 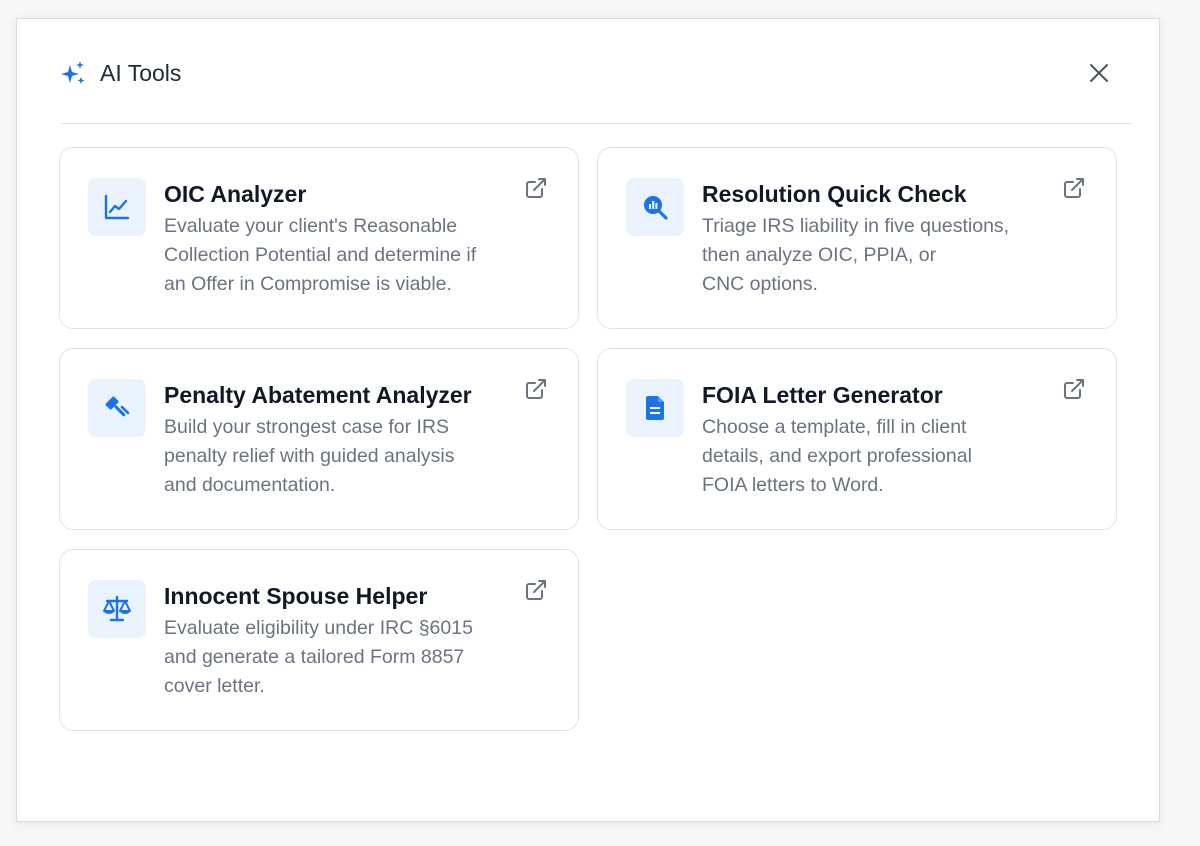 I want to click on tool-title: Resolution Quick Check, so click(x=834, y=194).